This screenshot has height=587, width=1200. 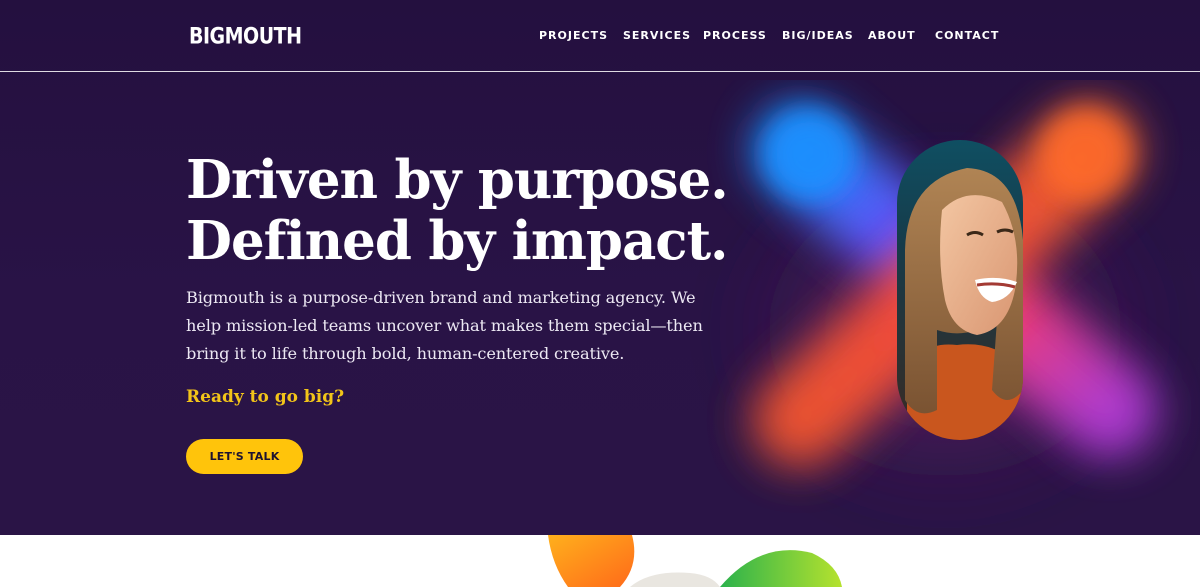 I want to click on next-section-art, so click(x=695, y=561).